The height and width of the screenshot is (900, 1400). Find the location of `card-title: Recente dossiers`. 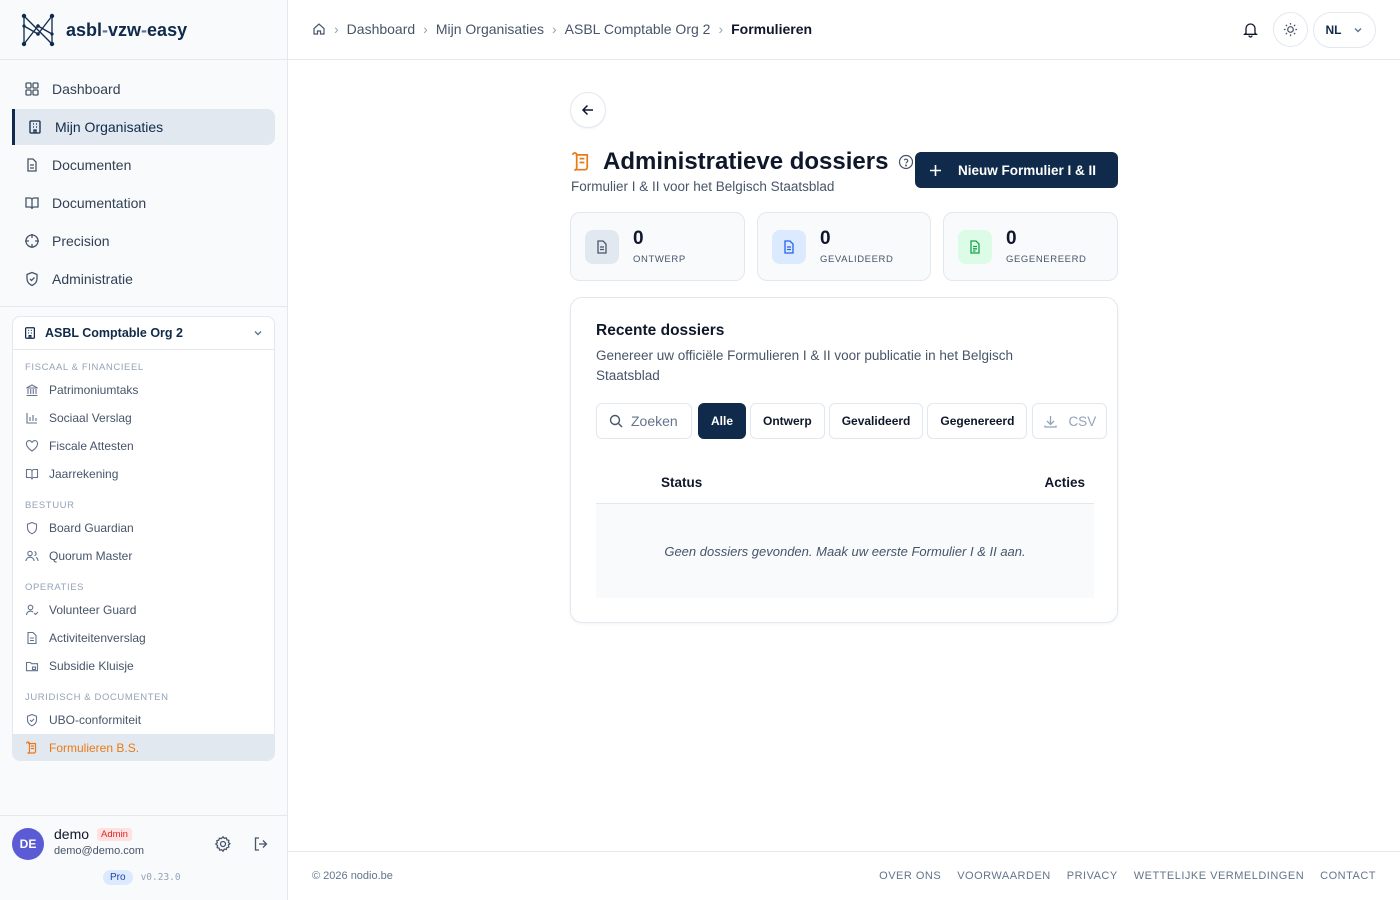

card-title: Recente dossiers is located at coordinates (660, 330).